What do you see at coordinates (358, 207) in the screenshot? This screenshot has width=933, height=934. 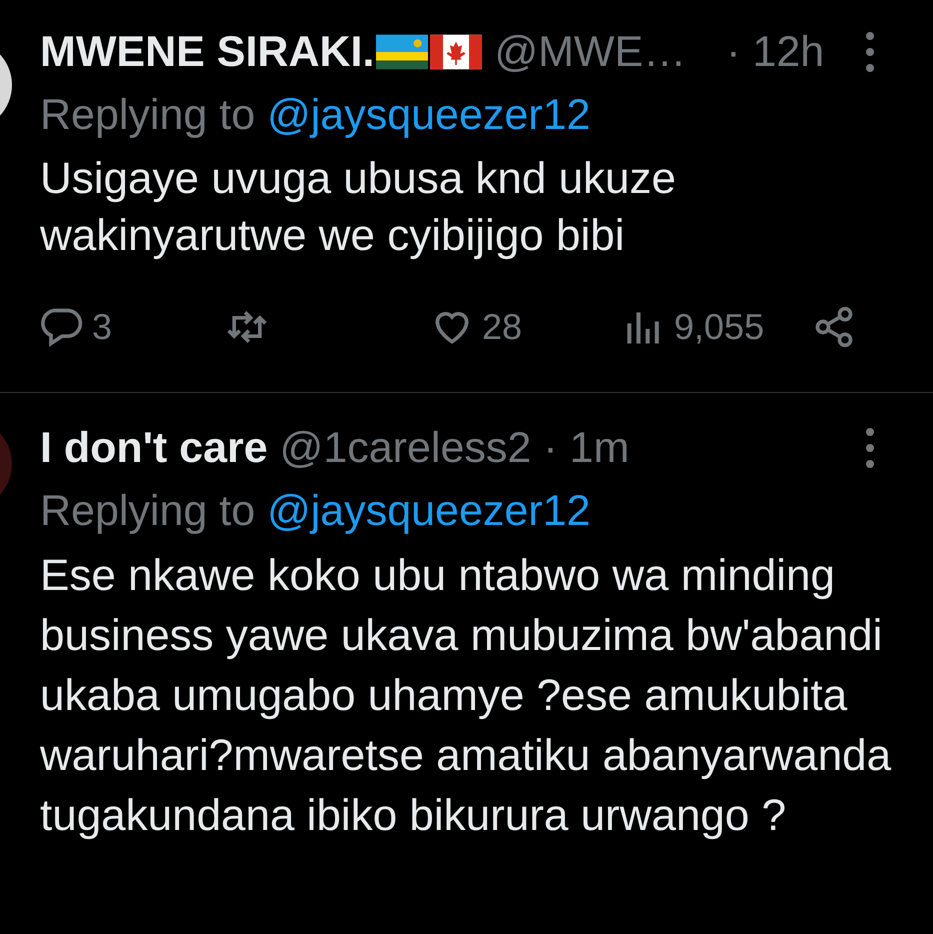 I see `tweet-text: Usigaye uvuga ubusa knd ukuze wakinyarutwe we cyibijigo bibi` at bounding box center [358, 207].